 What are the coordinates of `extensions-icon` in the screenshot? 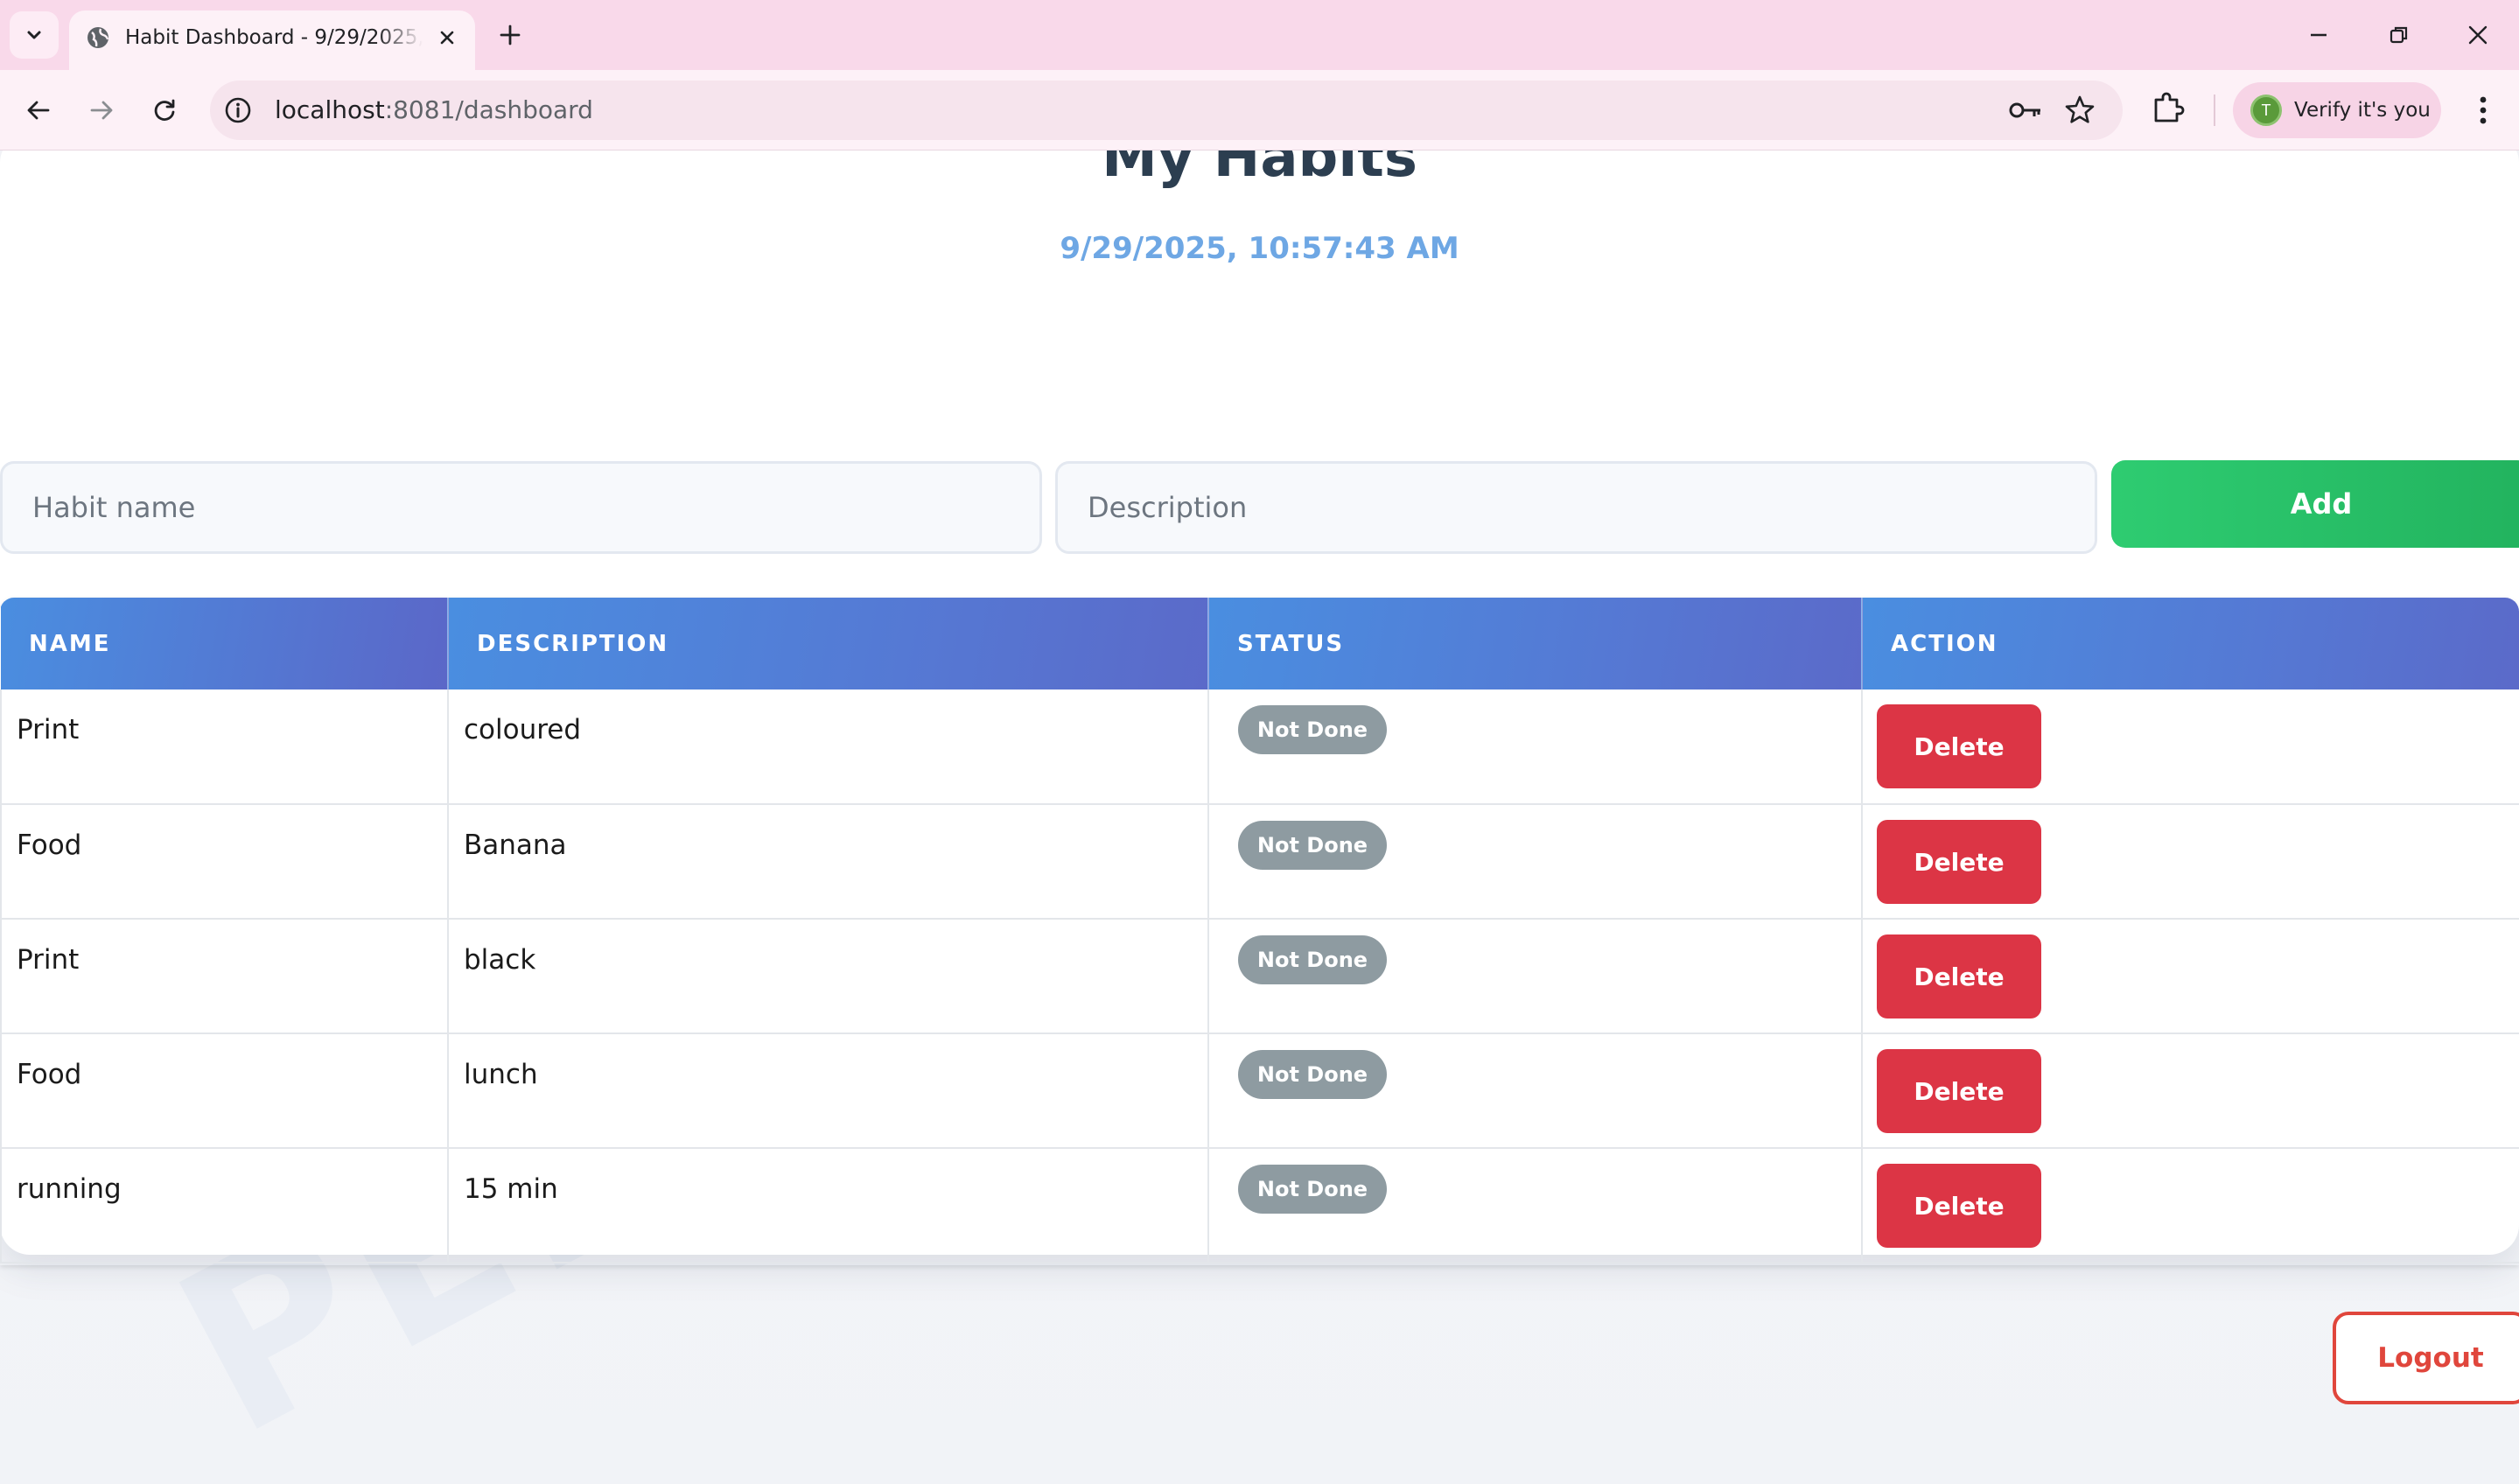 It's located at (2168, 110).